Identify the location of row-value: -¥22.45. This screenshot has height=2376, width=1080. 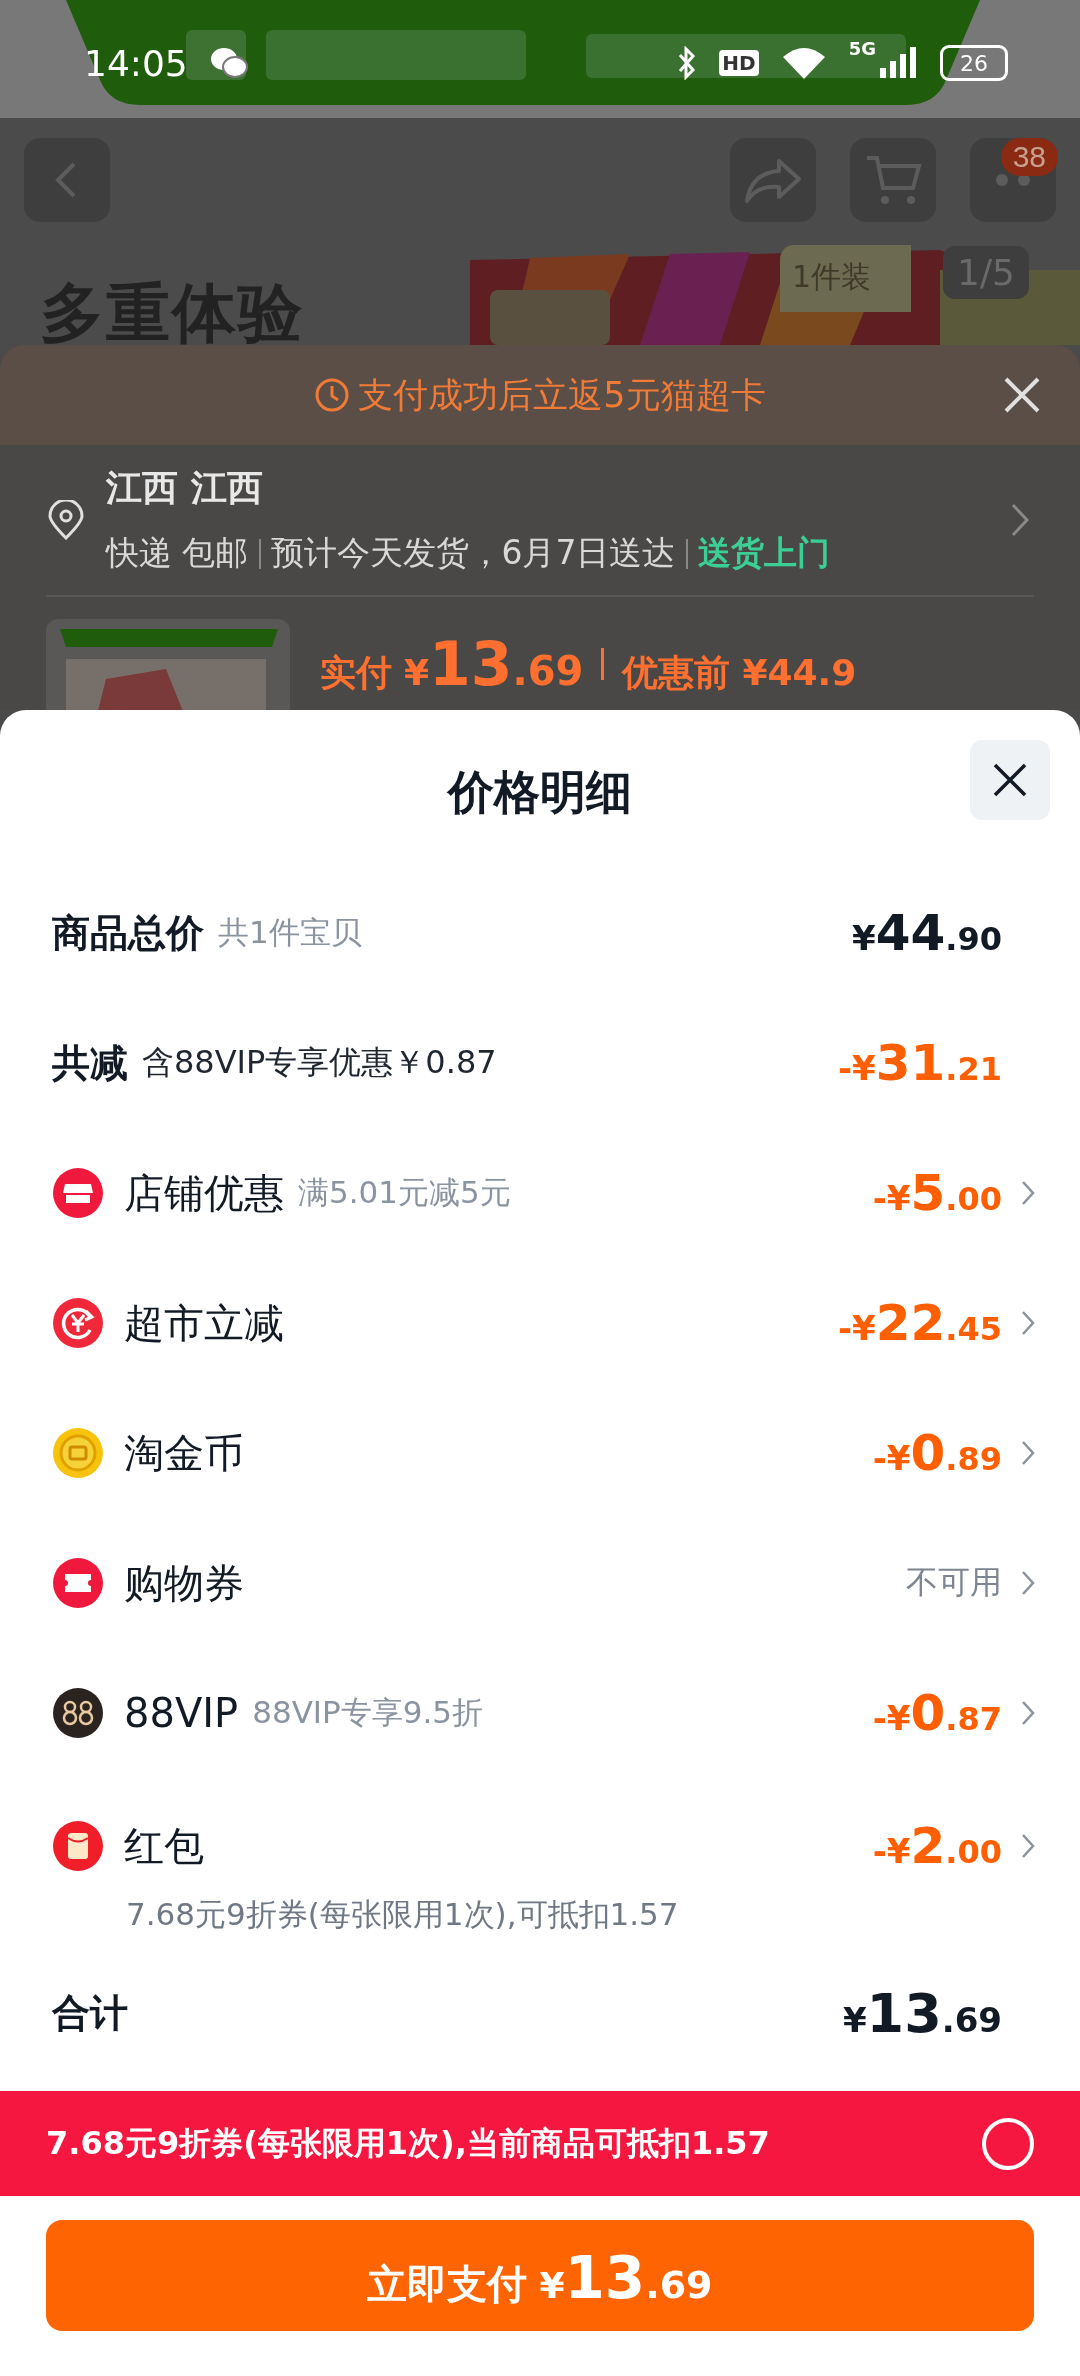
(919, 1323).